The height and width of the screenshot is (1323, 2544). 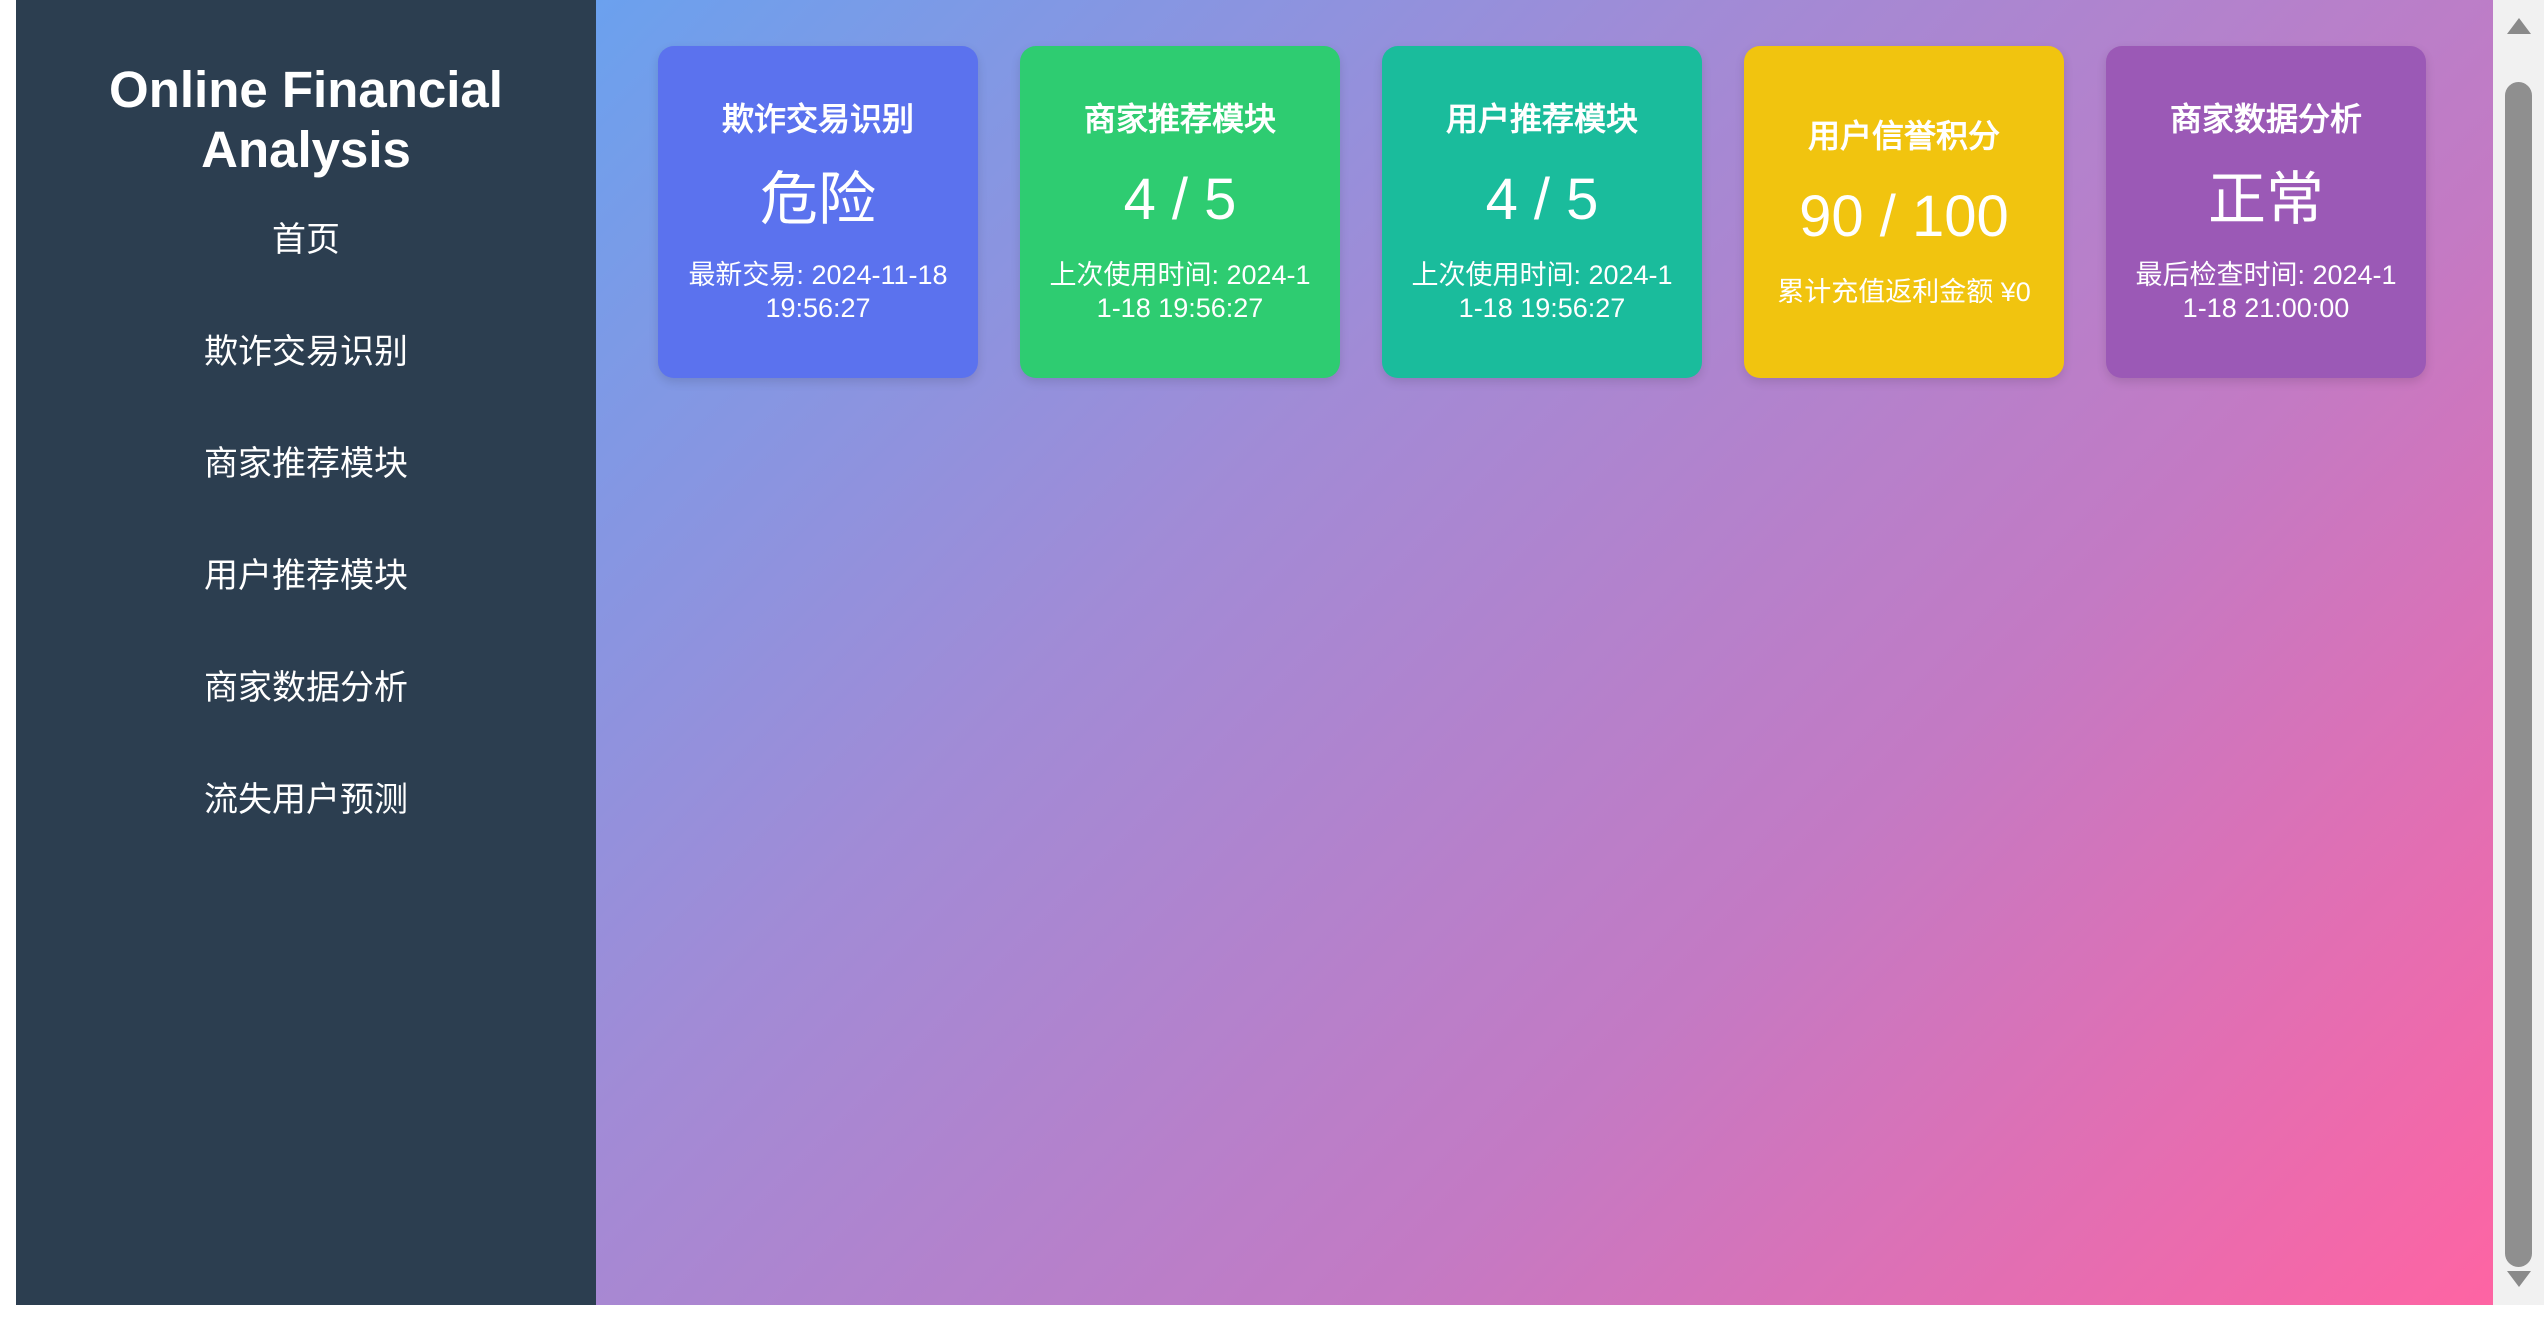 What do you see at coordinates (306, 464) in the screenshot?
I see `sidebar-item-merchant-recommendation: 商家推荐模块` at bounding box center [306, 464].